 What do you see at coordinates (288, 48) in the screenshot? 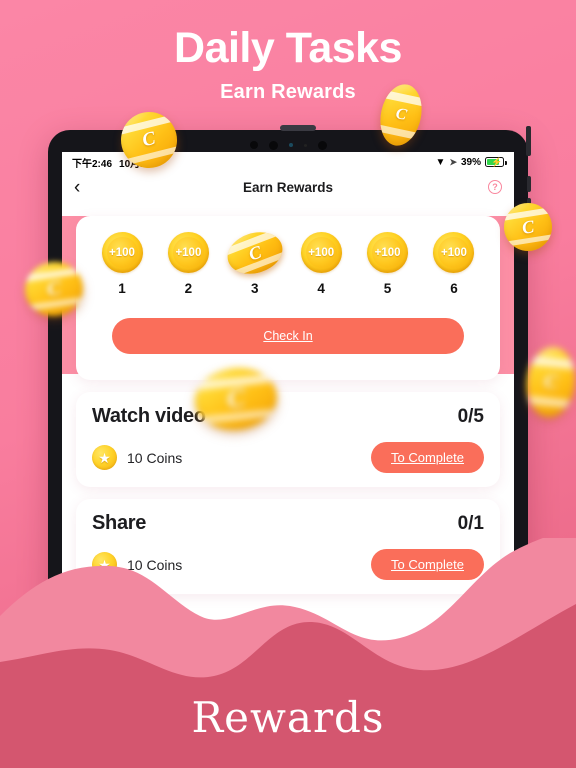
I see `page-title: Daily Tasks` at bounding box center [288, 48].